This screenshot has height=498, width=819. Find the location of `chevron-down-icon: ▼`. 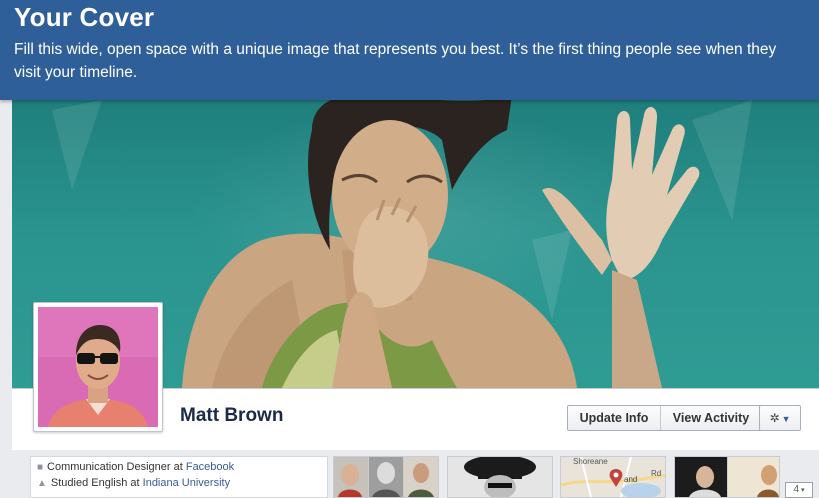

chevron-down-icon: ▼ is located at coordinates (786, 419).